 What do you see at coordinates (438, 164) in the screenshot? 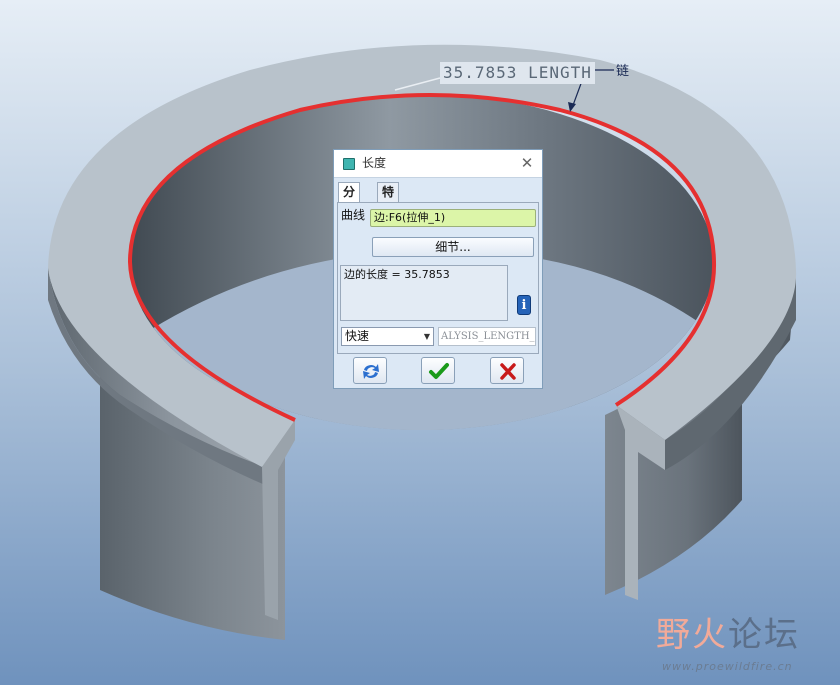
I see `dialog-titlebar: 长度 ✕` at bounding box center [438, 164].